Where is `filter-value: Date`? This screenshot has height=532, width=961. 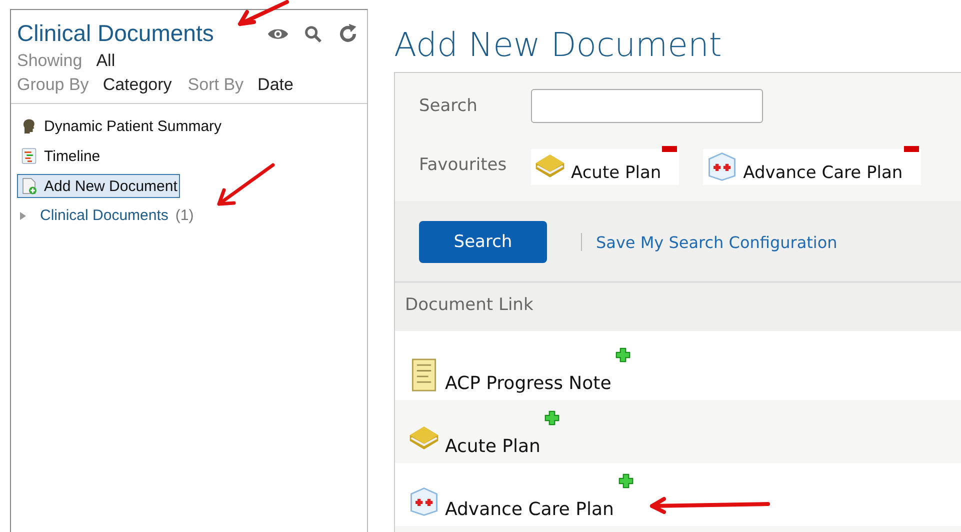 filter-value: Date is located at coordinates (276, 85).